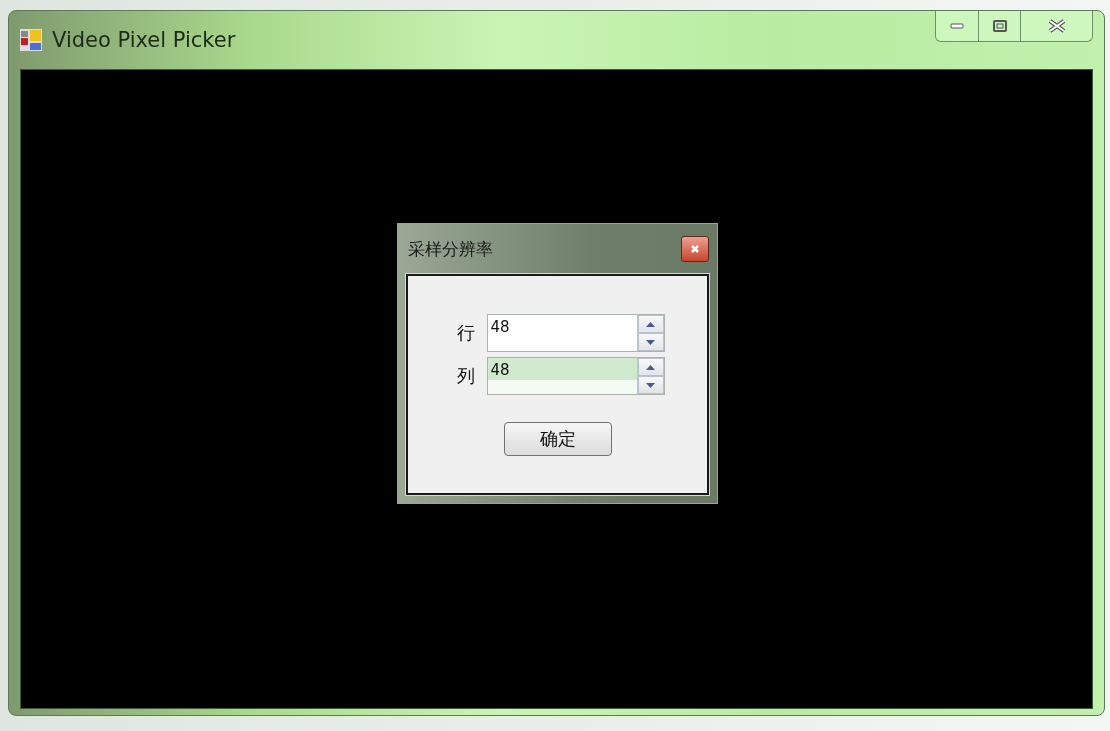 The height and width of the screenshot is (731, 1110). What do you see at coordinates (957, 26) in the screenshot?
I see `minimize-icon` at bounding box center [957, 26].